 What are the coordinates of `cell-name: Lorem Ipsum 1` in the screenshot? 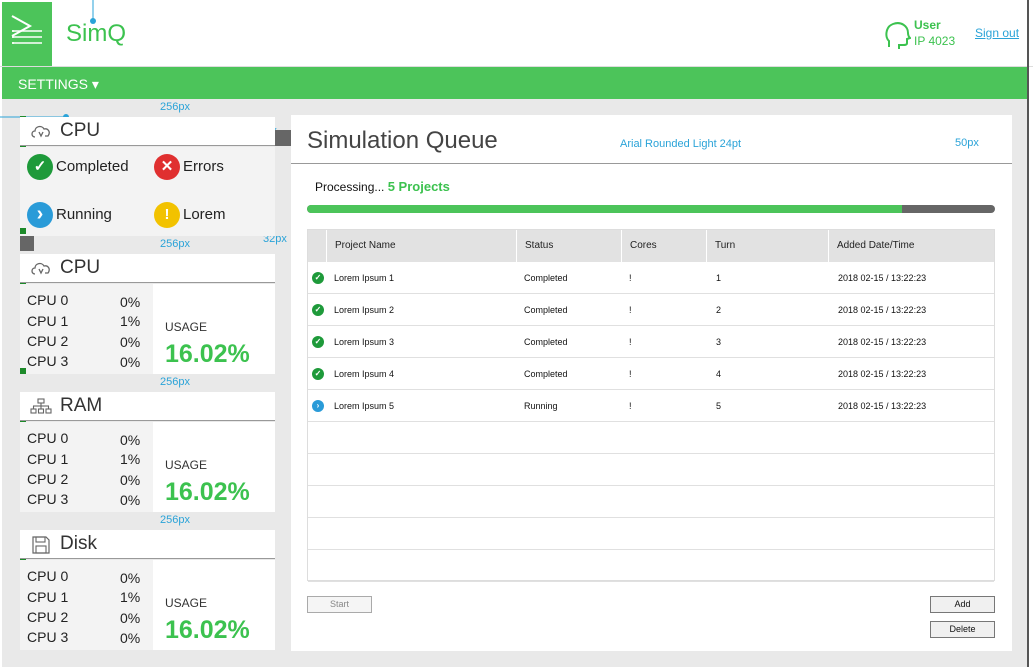 It's located at (364, 278).